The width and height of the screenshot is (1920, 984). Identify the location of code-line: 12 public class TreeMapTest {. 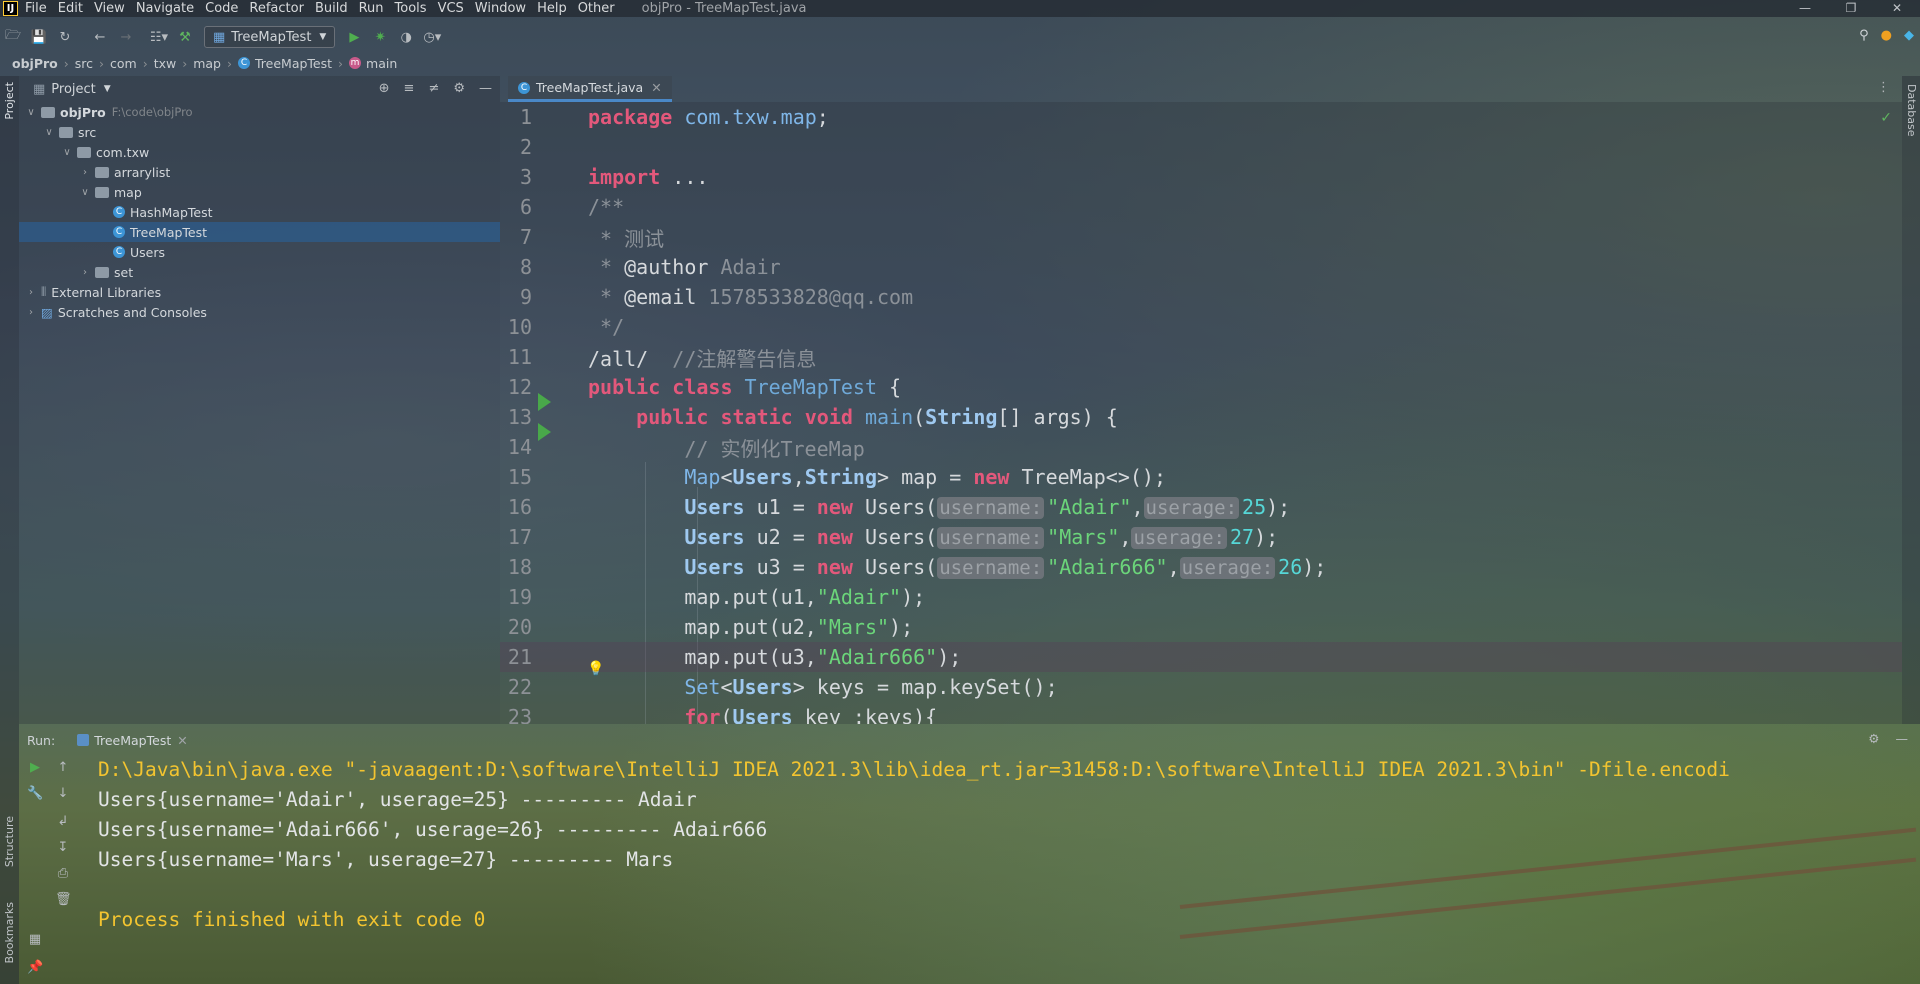
(1201, 391).